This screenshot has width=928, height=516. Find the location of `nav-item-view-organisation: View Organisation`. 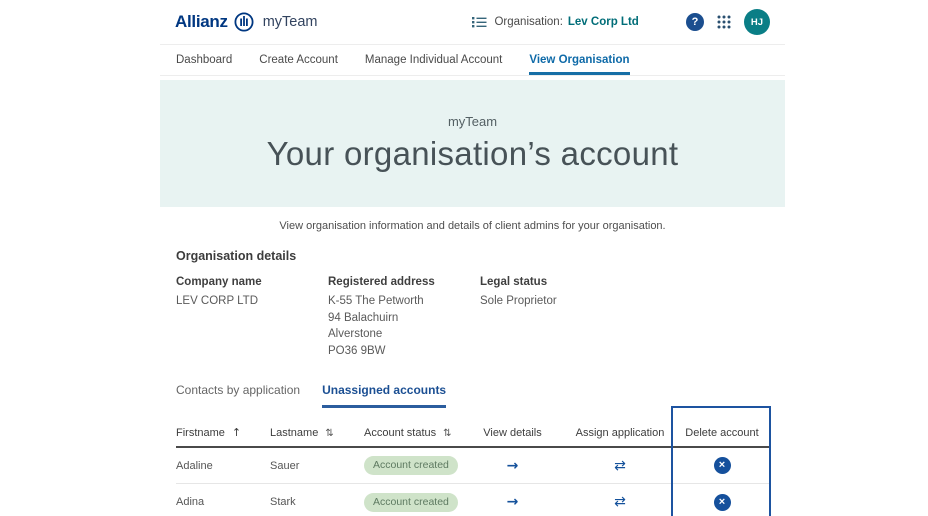

nav-item-view-organisation: View Organisation is located at coordinates (579, 60).